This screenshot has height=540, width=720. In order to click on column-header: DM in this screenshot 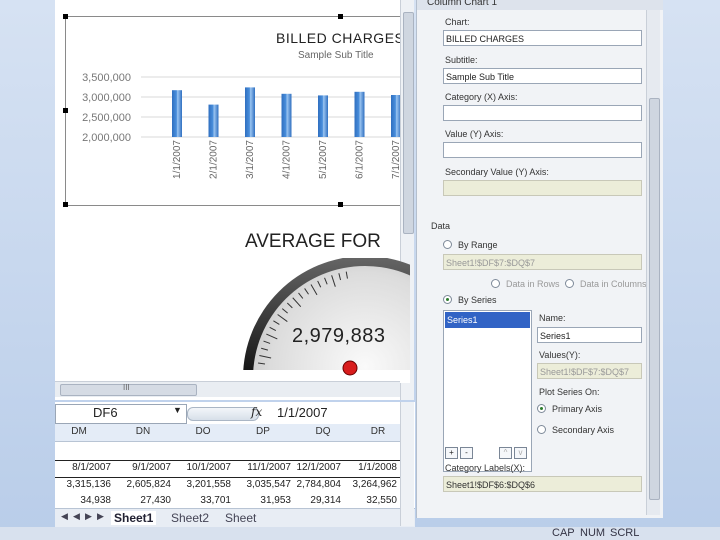, I will do `click(79, 431)`.